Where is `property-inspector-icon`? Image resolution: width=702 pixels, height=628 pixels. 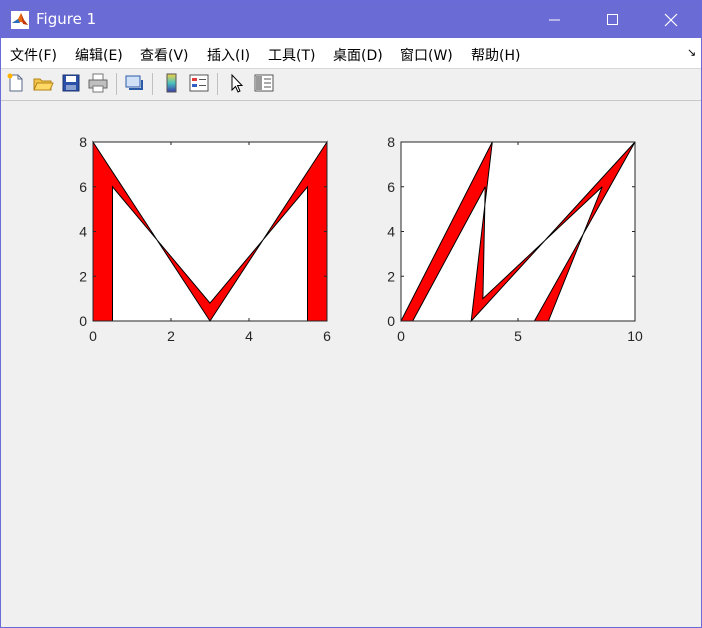 property-inspector-icon is located at coordinates (264, 83).